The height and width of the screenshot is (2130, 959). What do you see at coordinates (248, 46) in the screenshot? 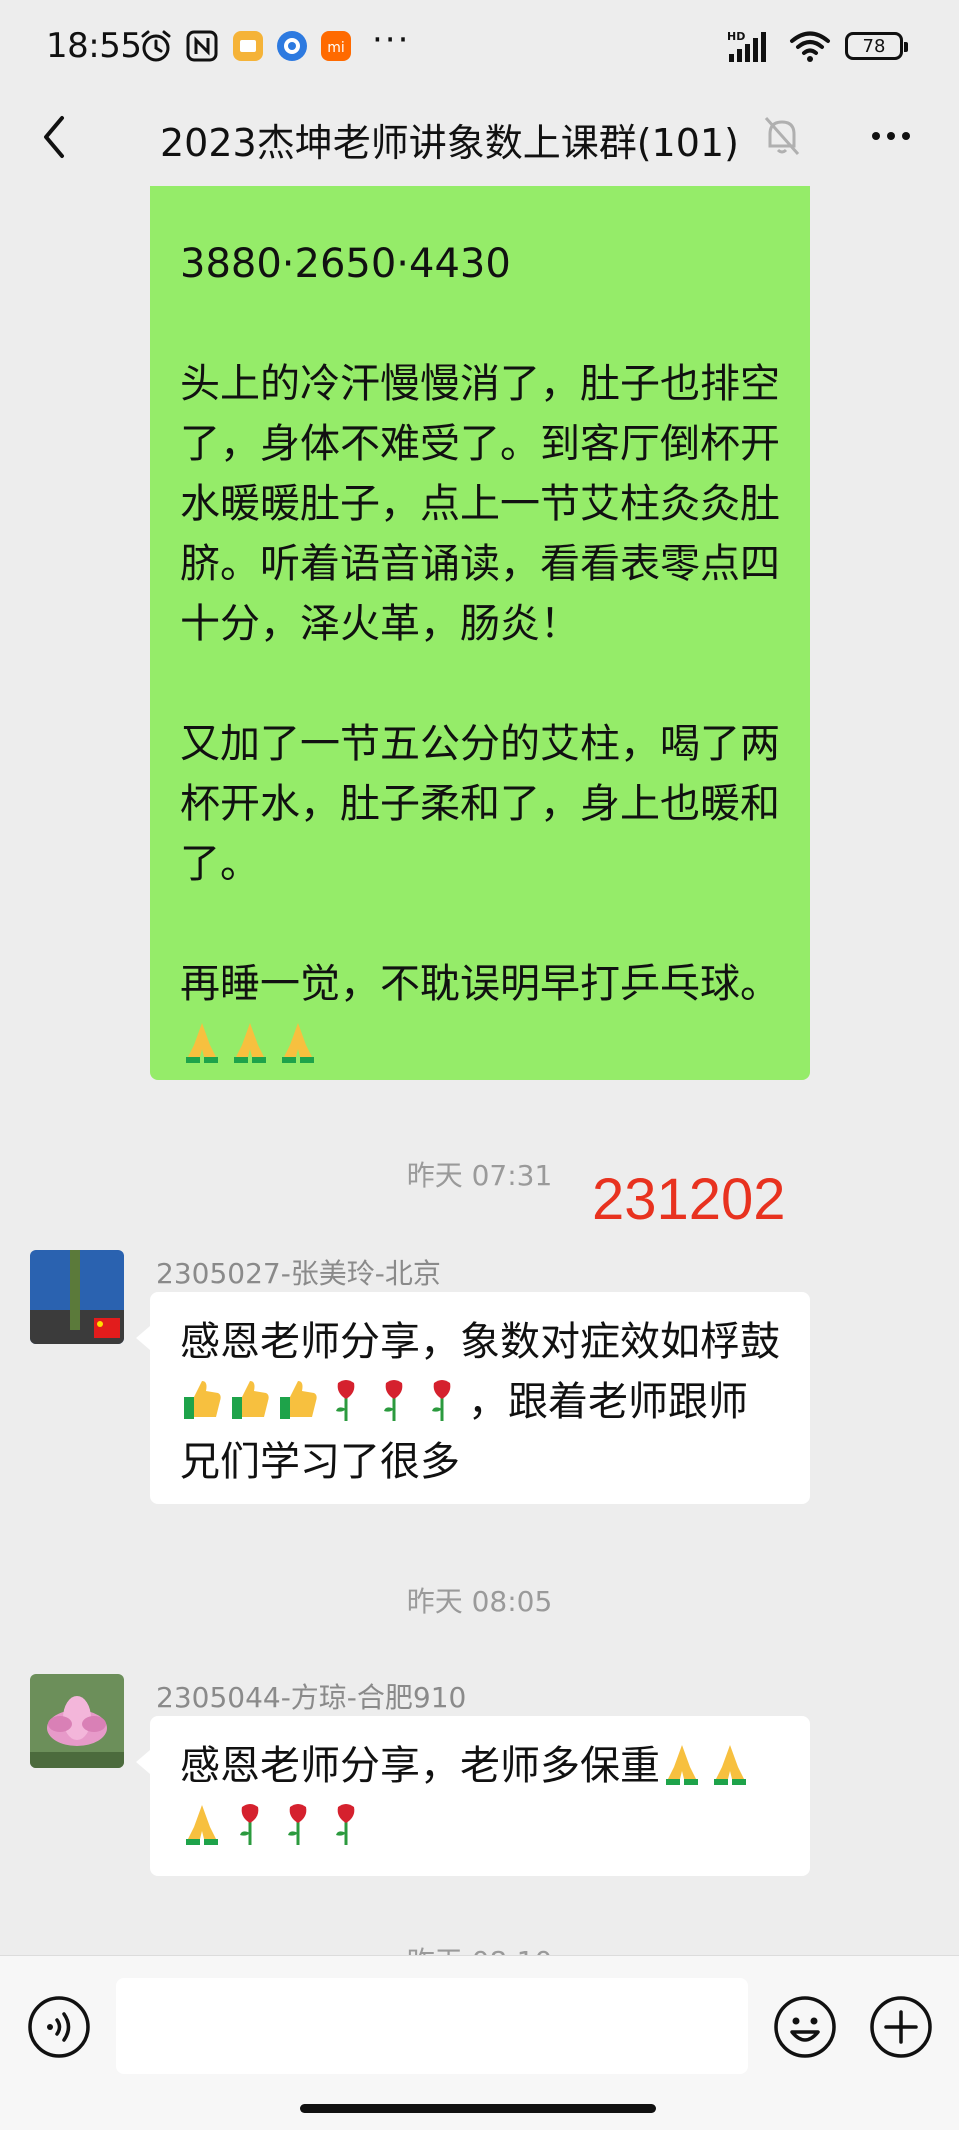
I see `notes-app-icon` at bounding box center [248, 46].